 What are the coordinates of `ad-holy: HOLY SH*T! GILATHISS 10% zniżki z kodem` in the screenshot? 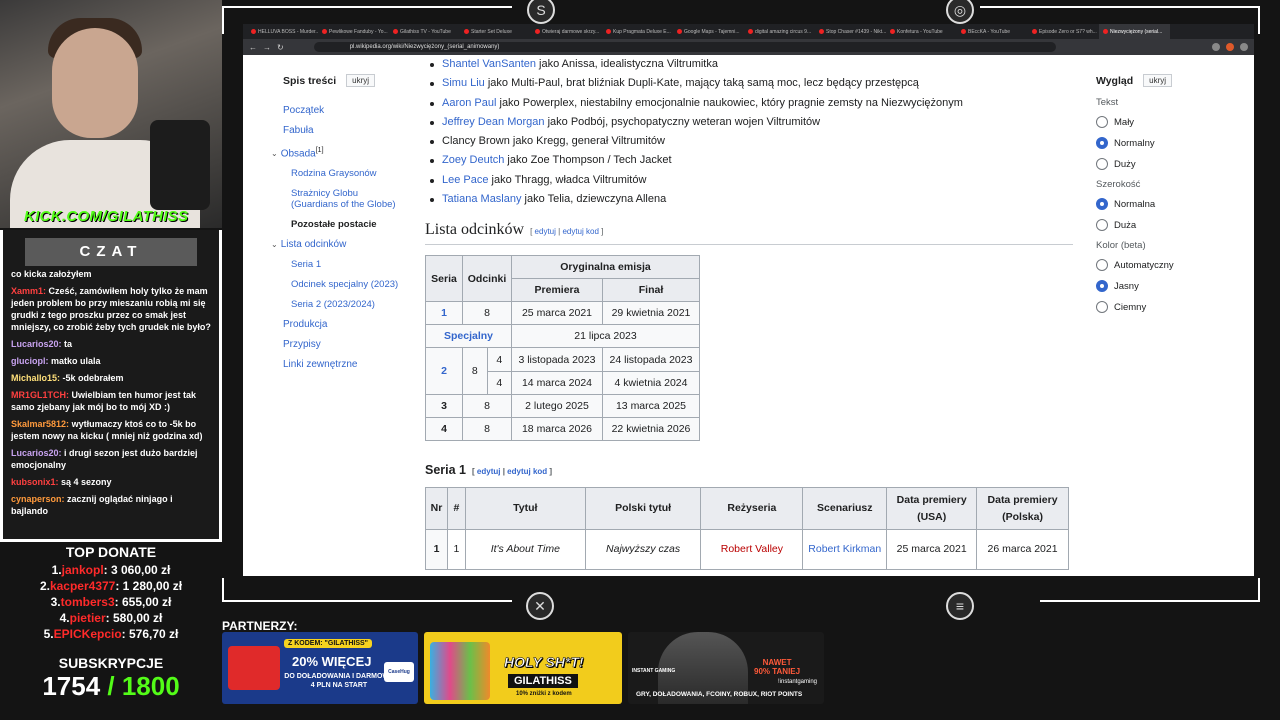 It's located at (523, 668).